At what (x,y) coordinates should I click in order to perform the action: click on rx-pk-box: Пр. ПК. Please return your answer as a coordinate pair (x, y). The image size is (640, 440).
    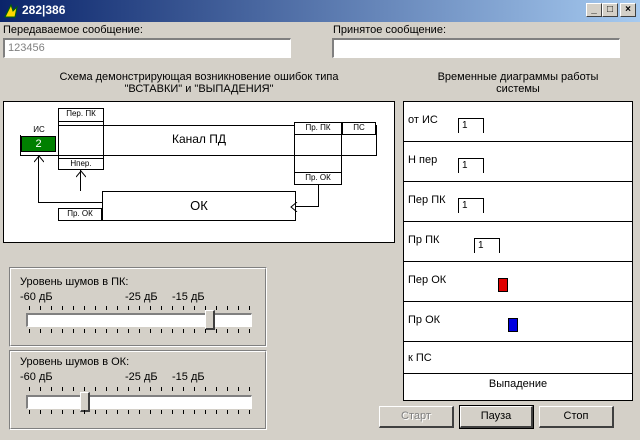
    Looking at the image, I should click on (318, 128).